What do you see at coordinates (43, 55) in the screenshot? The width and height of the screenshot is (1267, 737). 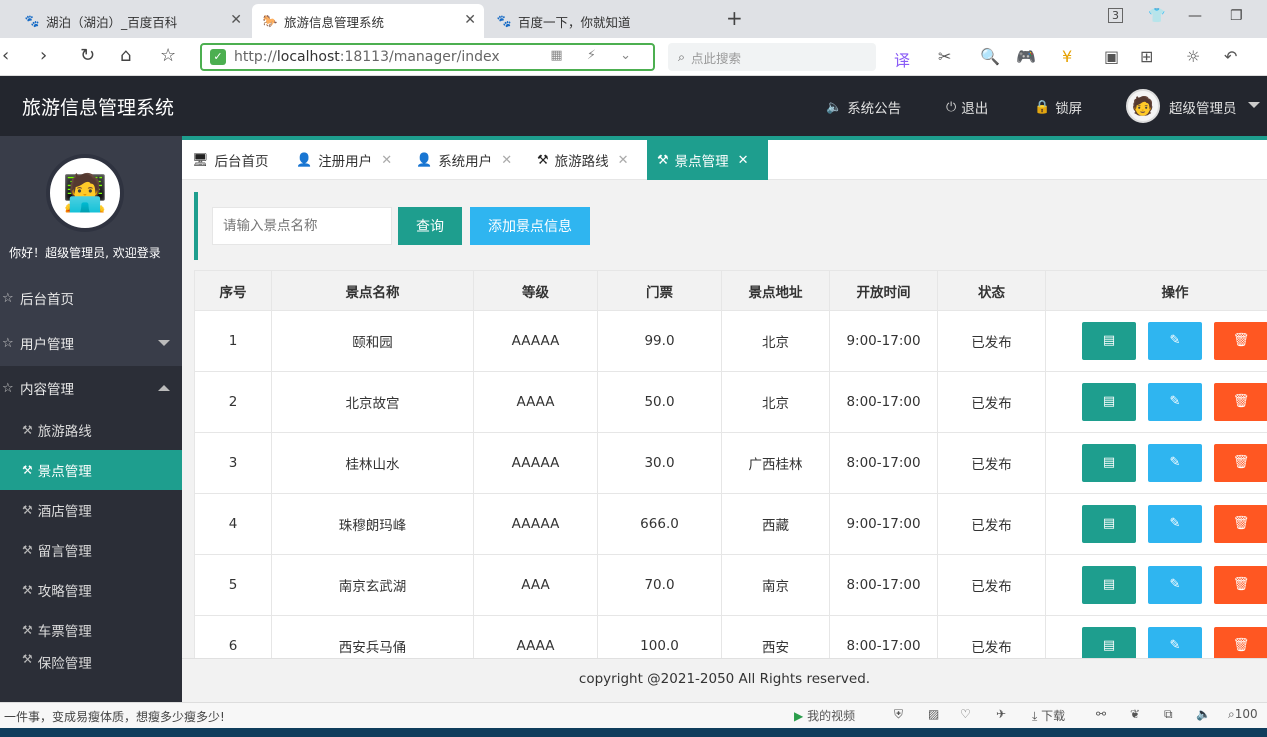 I see `forward-icon: ›` at bounding box center [43, 55].